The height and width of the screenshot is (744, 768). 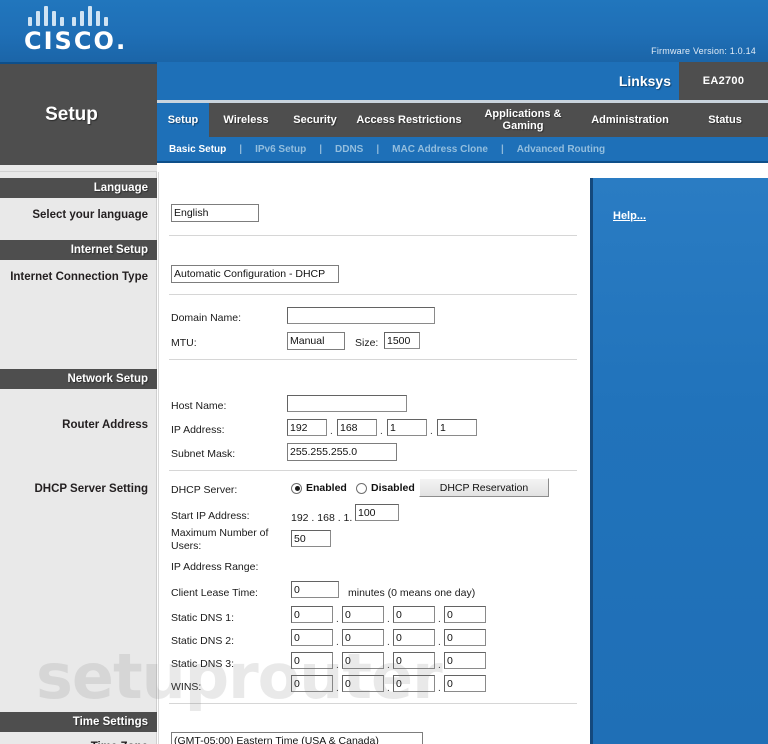 I want to click on cisco-wordmark-text: CISCO, so click(x=70, y=41).